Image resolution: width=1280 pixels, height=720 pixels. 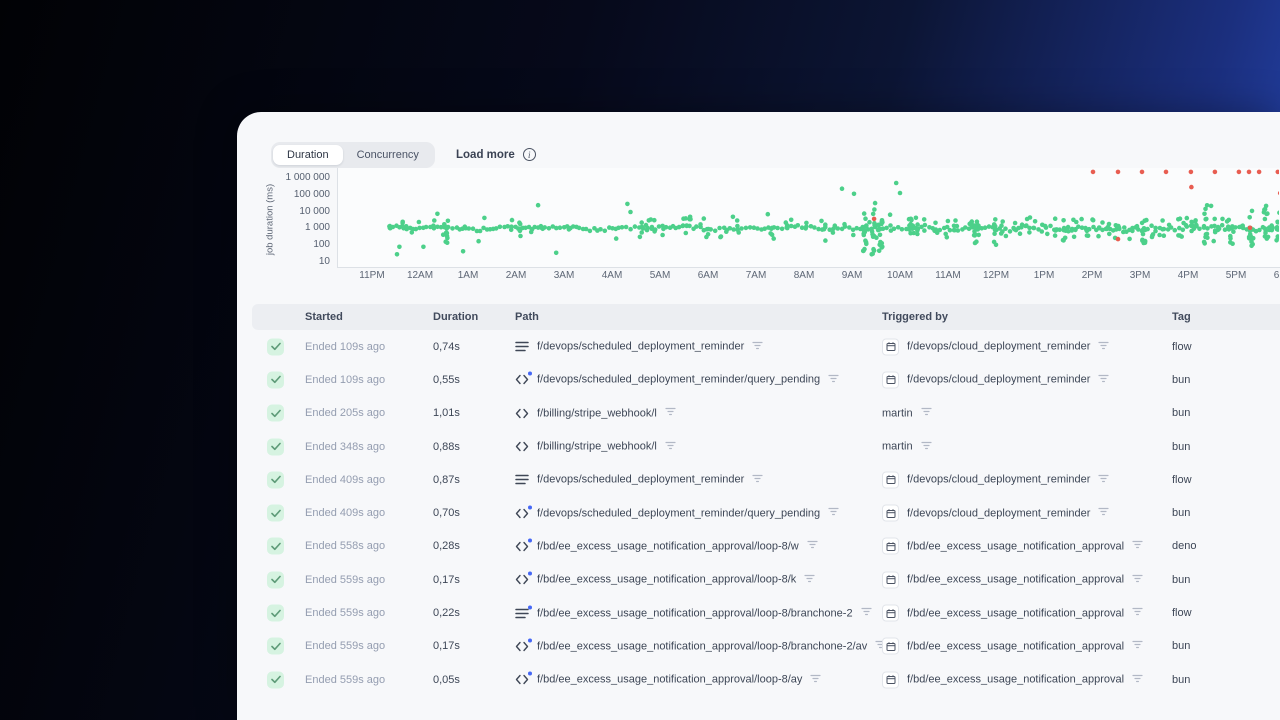 I want to click on duration-cell: 0,87s, so click(x=446, y=479).